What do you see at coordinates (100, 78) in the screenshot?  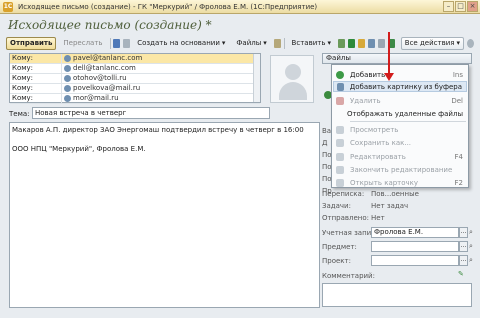 I see `recipient-address: otohov@tolli.ru` at bounding box center [100, 78].